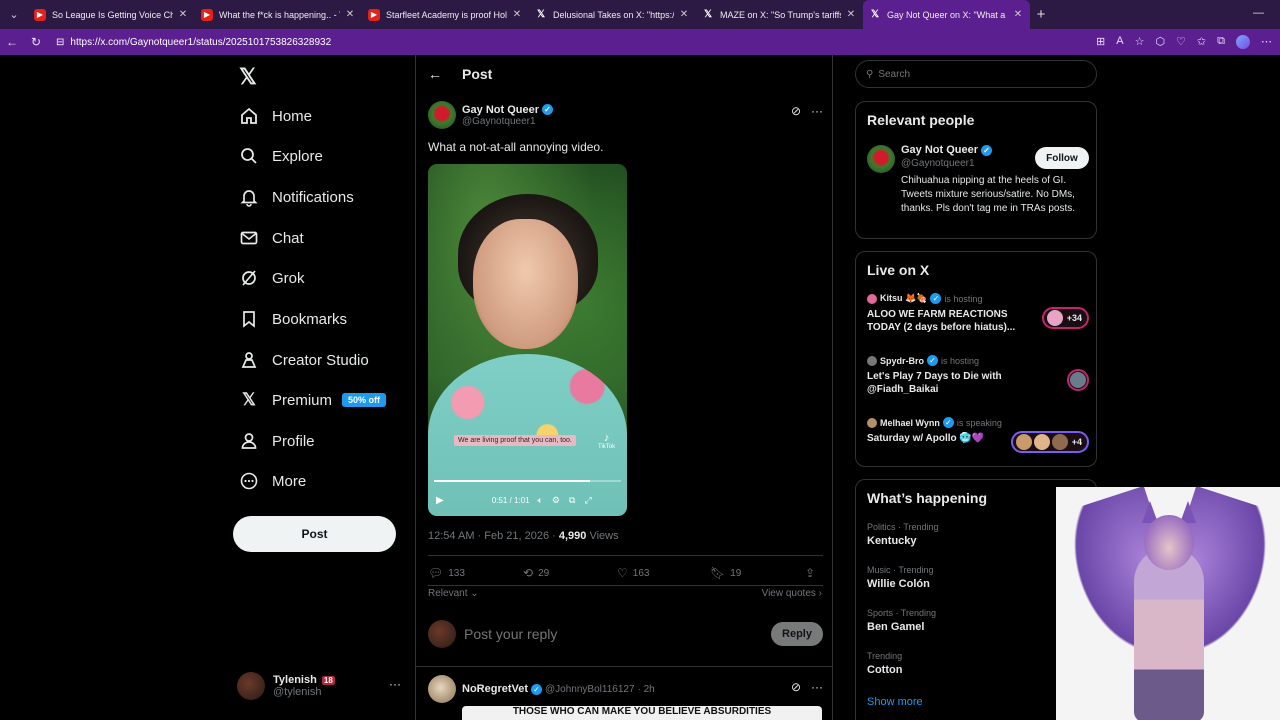 The height and width of the screenshot is (720, 1280). Describe the element at coordinates (779, 14) in the screenshot. I see `browser-tab: 𝕏 MAZE on X: "So Trump's tariffs are ✕` at that location.